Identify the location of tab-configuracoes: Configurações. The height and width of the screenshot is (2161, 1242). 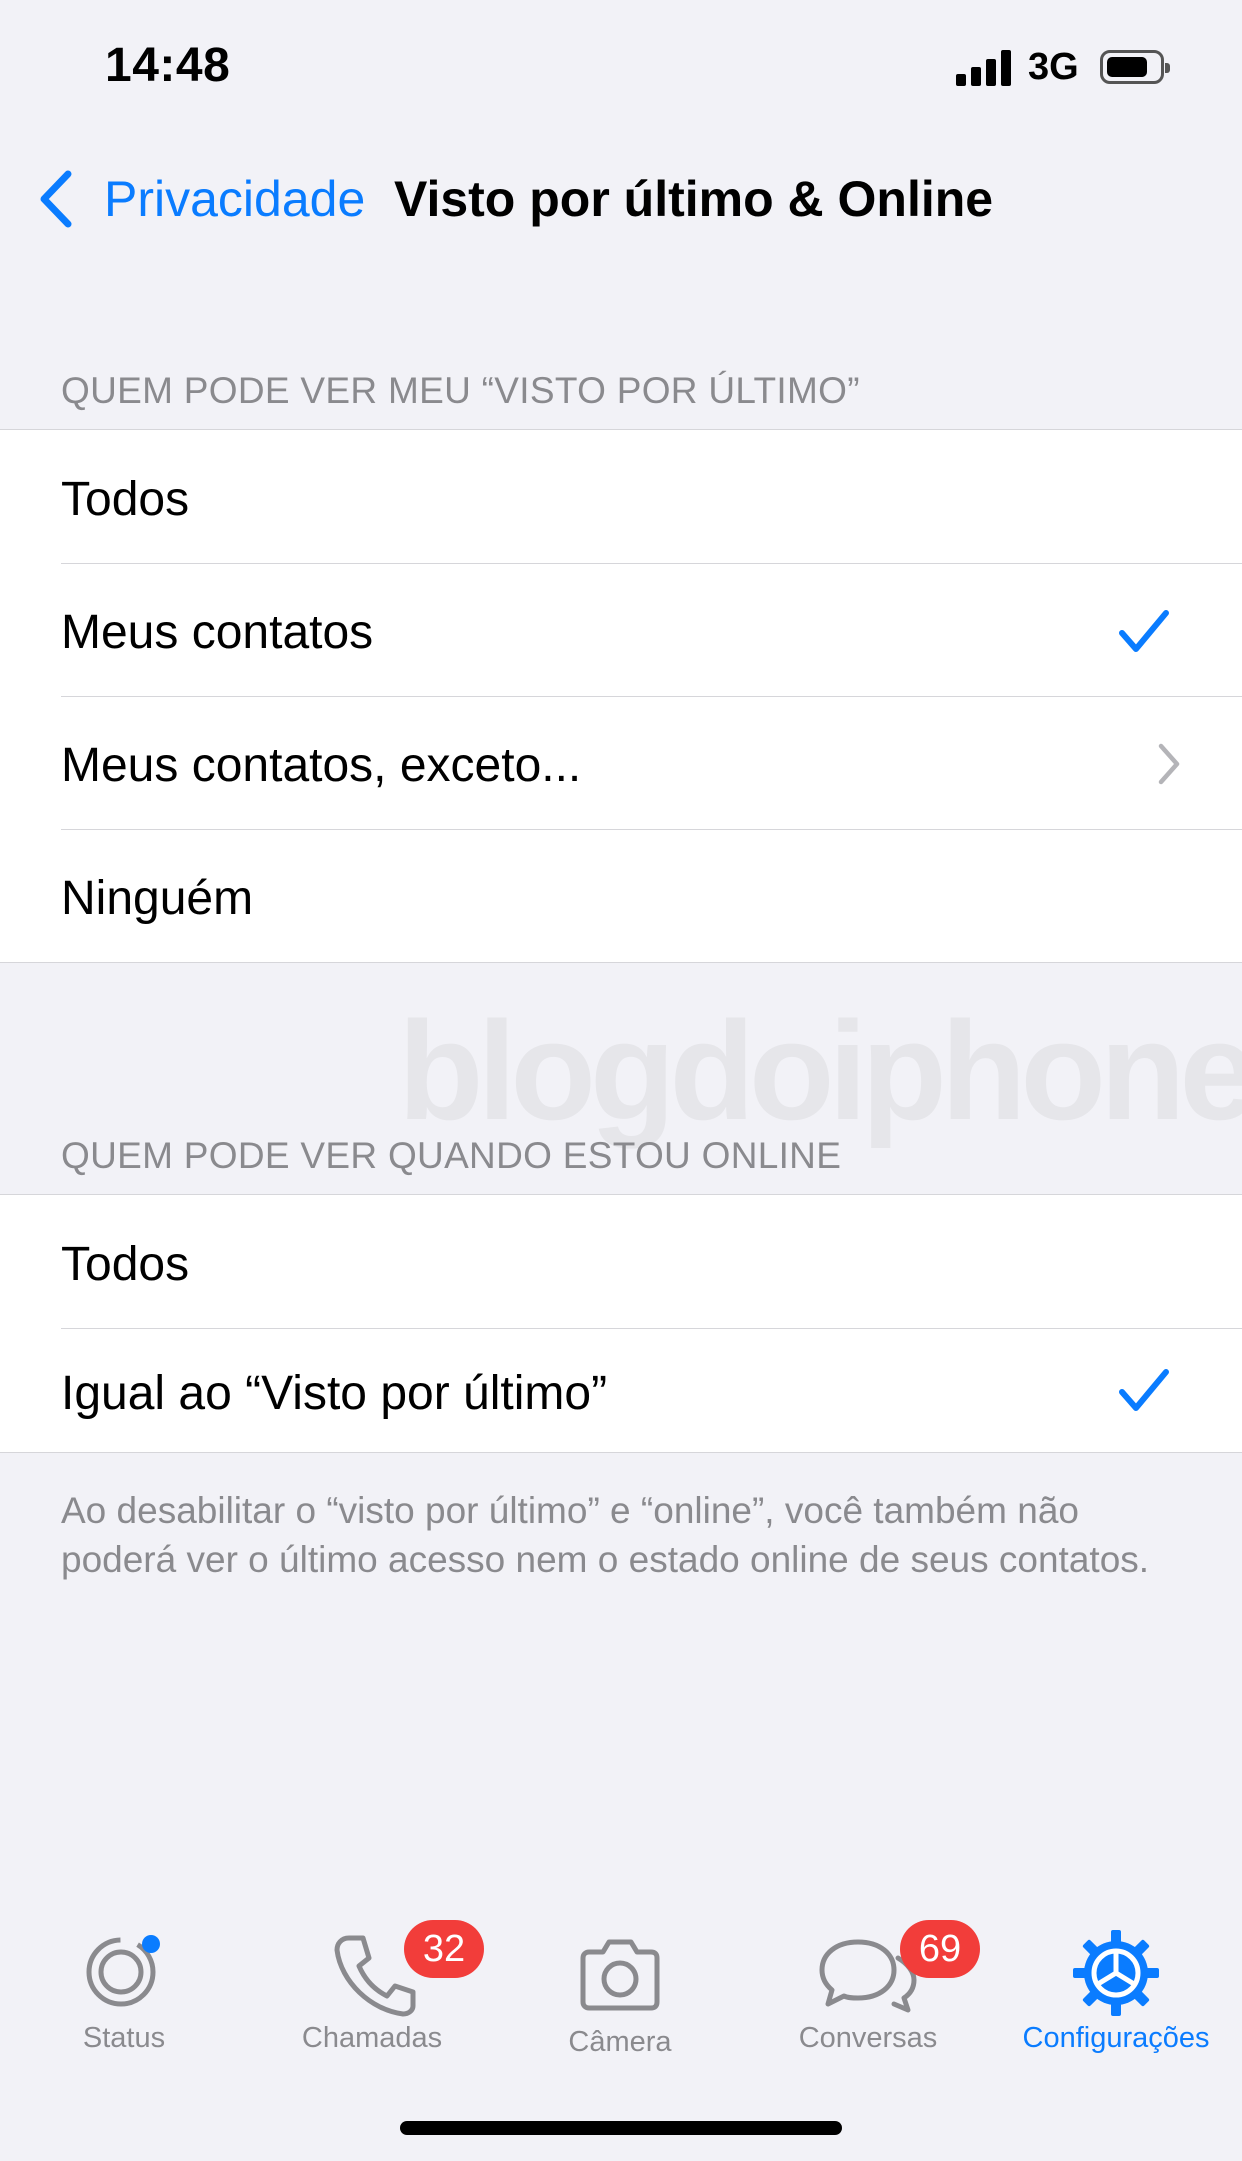
(1116, 1991).